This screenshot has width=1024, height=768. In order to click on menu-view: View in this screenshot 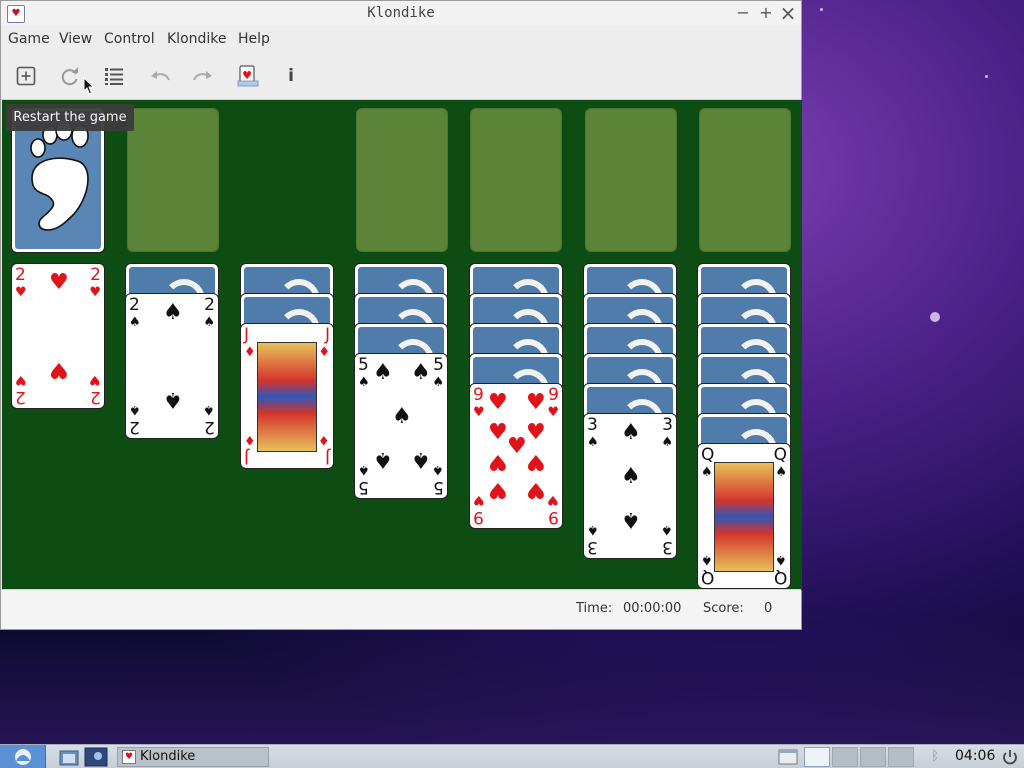, I will do `click(75, 39)`.